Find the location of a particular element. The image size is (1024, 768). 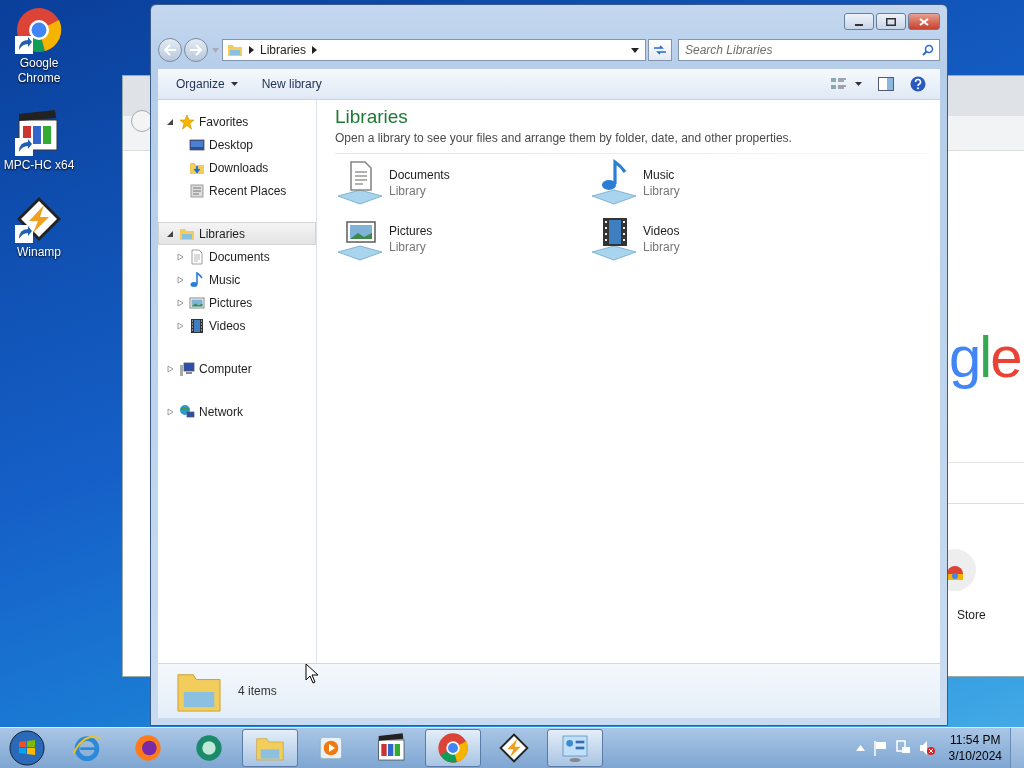

address-bar: Libraries is located at coordinates (434, 50).